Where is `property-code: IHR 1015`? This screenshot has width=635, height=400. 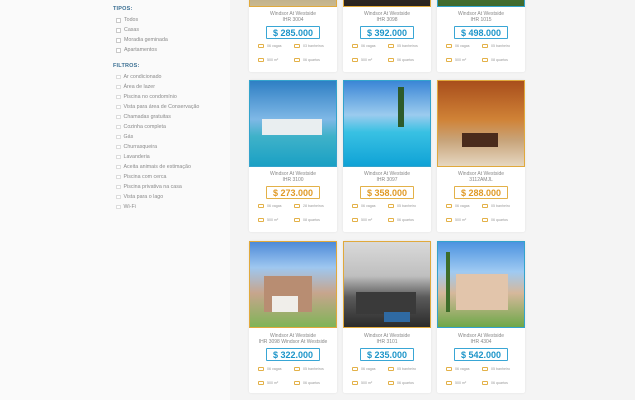
property-code: IHR 1015 is located at coordinates (481, 20).